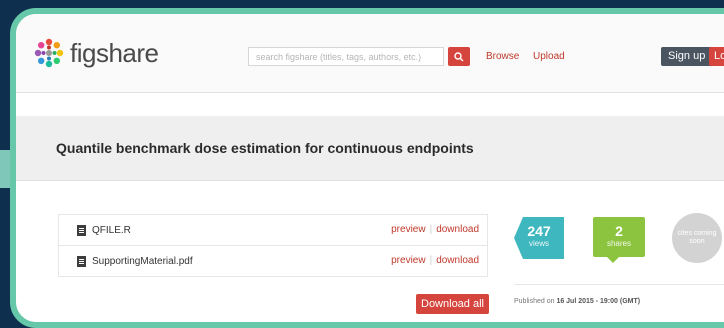 The image size is (724, 328). I want to click on views-count: 247, so click(539, 231).